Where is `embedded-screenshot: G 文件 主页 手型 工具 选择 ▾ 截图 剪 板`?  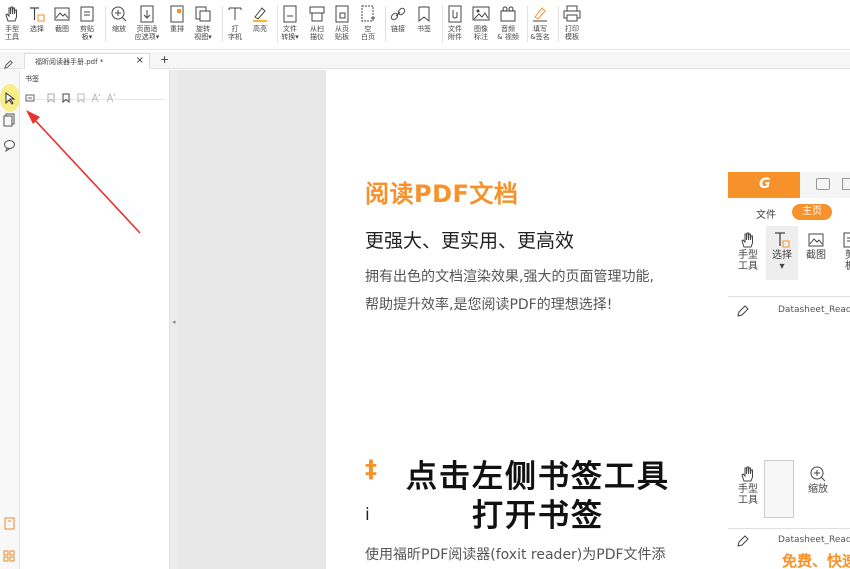
embedded-screenshot: G 文件 主页 手型 工具 选择 ▾ 截图 剪 板 is located at coordinates (789, 251).